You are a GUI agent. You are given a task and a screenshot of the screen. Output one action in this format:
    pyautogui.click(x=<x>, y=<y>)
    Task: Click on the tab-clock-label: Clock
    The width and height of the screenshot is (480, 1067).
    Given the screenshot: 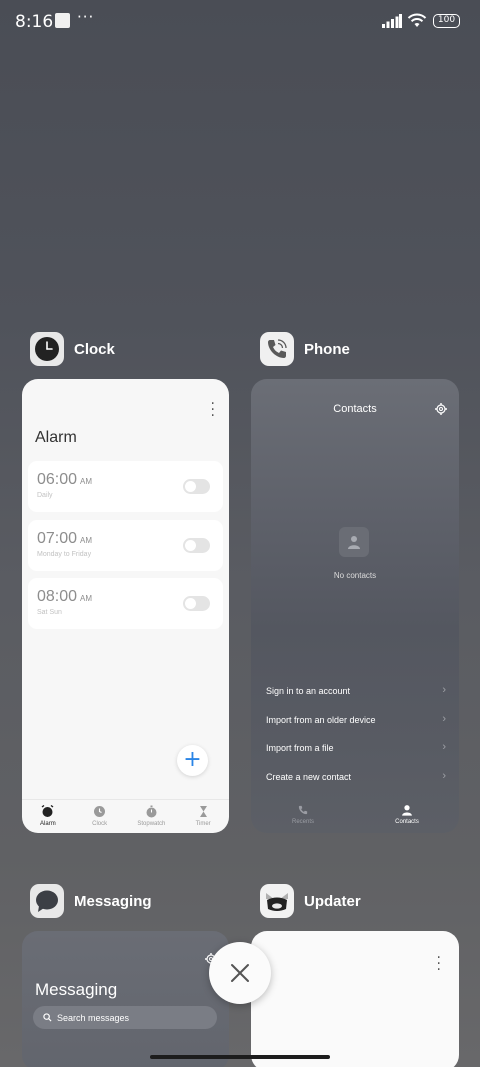 What is the action you would take?
    pyautogui.click(x=100, y=824)
    